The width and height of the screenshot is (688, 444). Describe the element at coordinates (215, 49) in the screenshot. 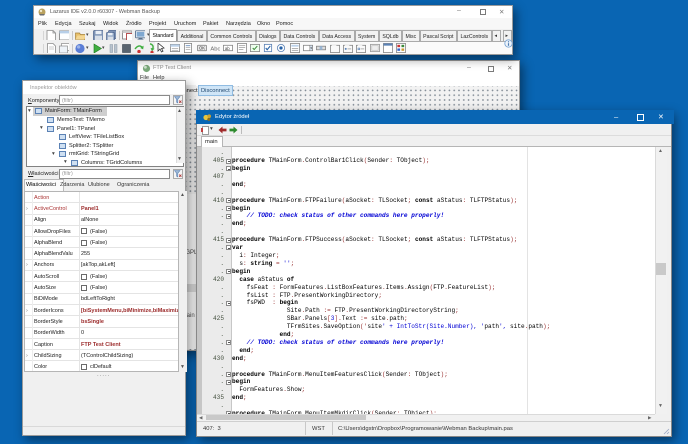

I see `svg-text: Abc` at that location.